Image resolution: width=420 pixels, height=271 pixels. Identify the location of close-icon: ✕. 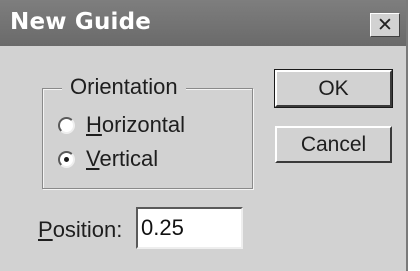
(385, 24).